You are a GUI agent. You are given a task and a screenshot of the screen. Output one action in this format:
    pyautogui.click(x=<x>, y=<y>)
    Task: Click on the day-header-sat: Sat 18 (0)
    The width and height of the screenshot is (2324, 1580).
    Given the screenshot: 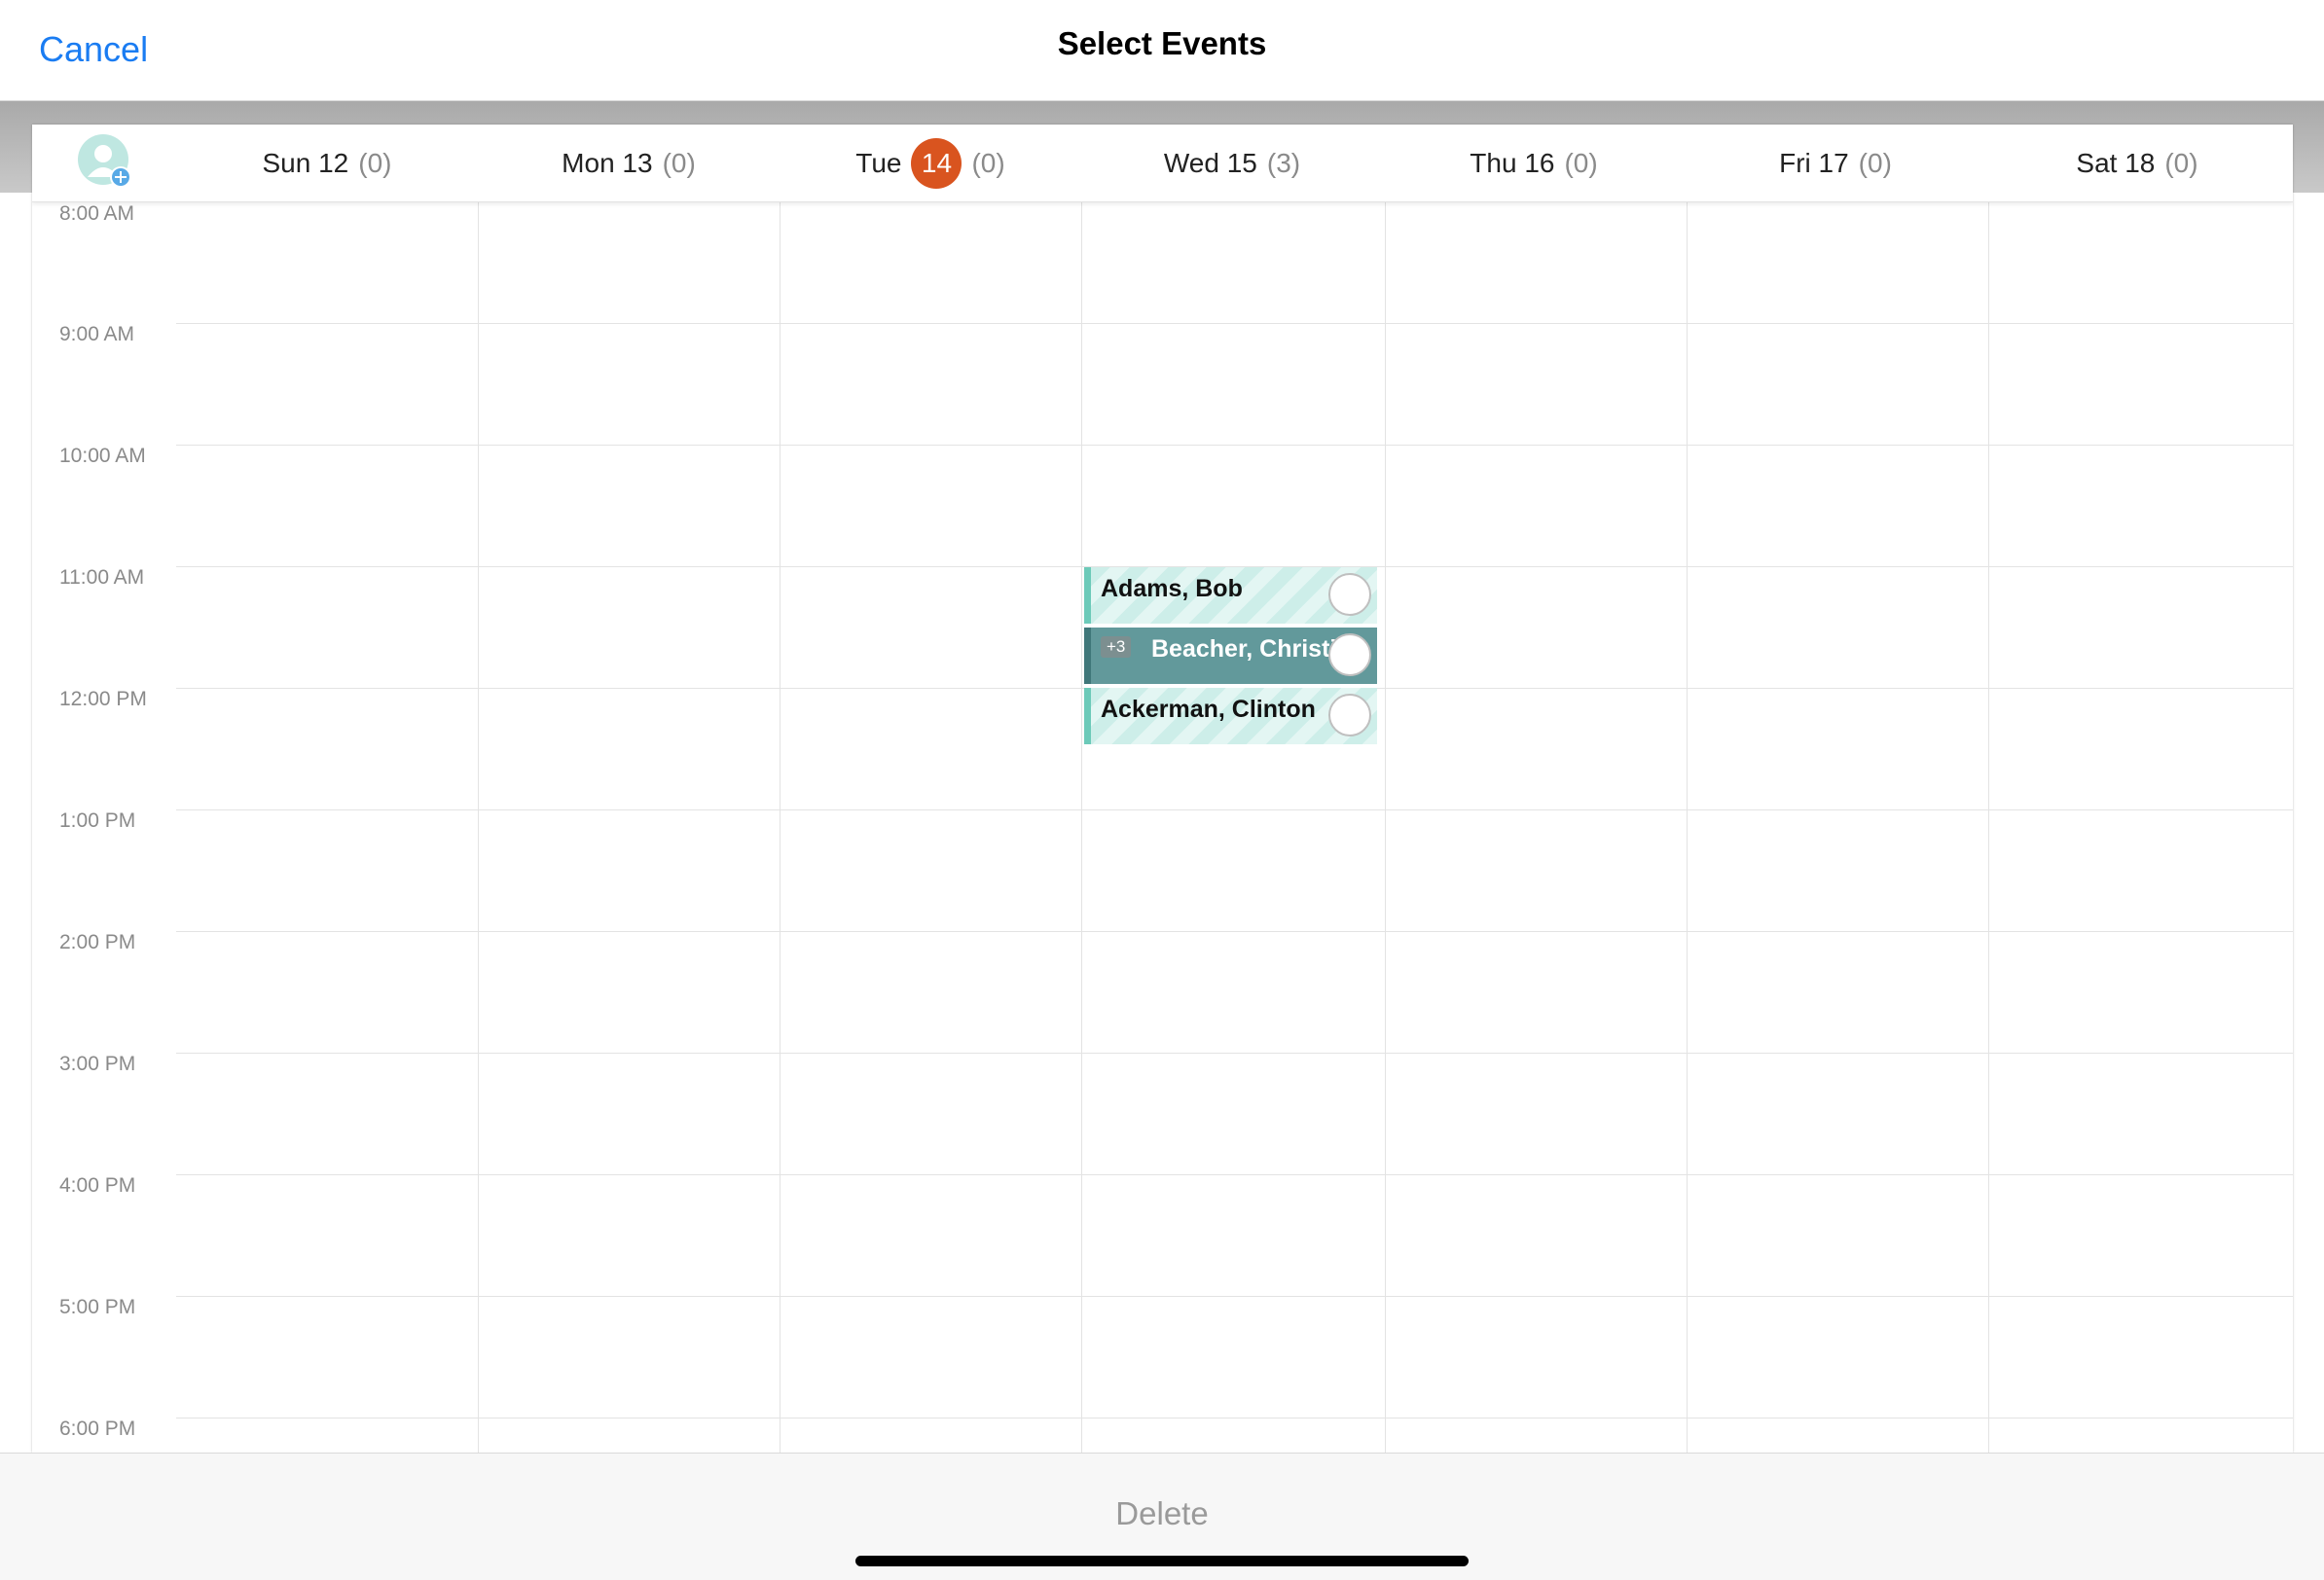 What is the action you would take?
    pyautogui.click(x=2137, y=163)
    